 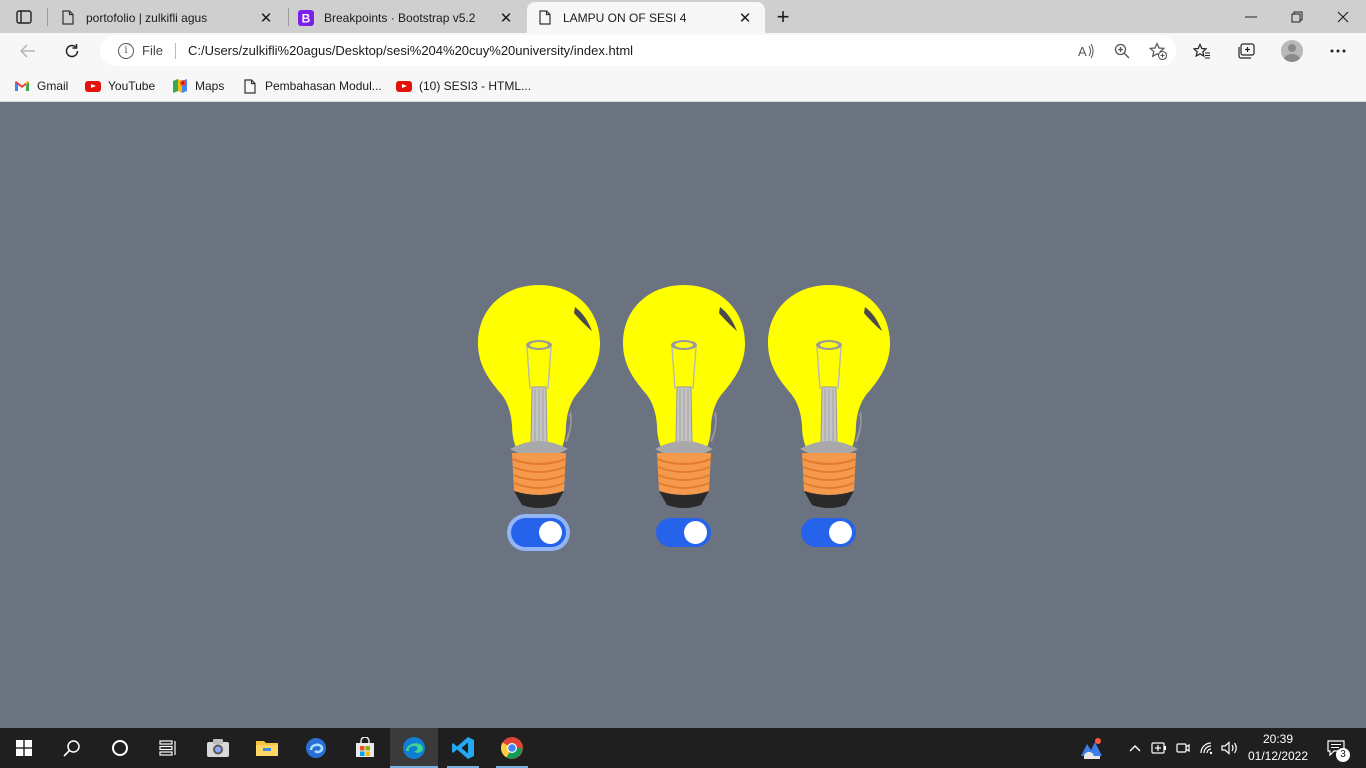 I want to click on chrome-button, so click(x=512, y=748).